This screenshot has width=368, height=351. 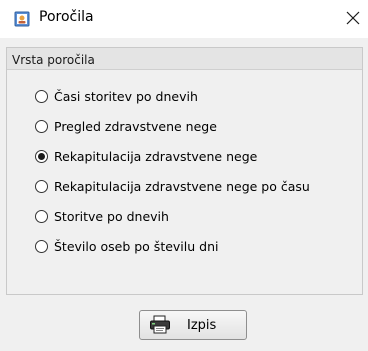 What do you see at coordinates (53, 60) in the screenshot?
I see `group-label: Vrsta poročila` at bounding box center [53, 60].